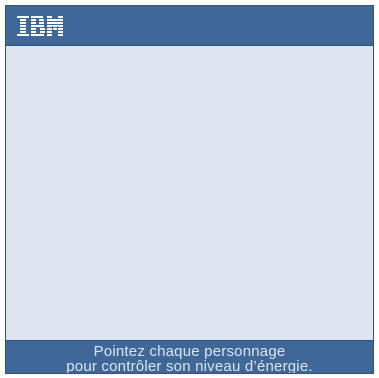 Image resolution: width=379 pixels, height=378 pixels. I want to click on footer-instruction-line-1: Pointez chaque personnage, so click(189, 351).